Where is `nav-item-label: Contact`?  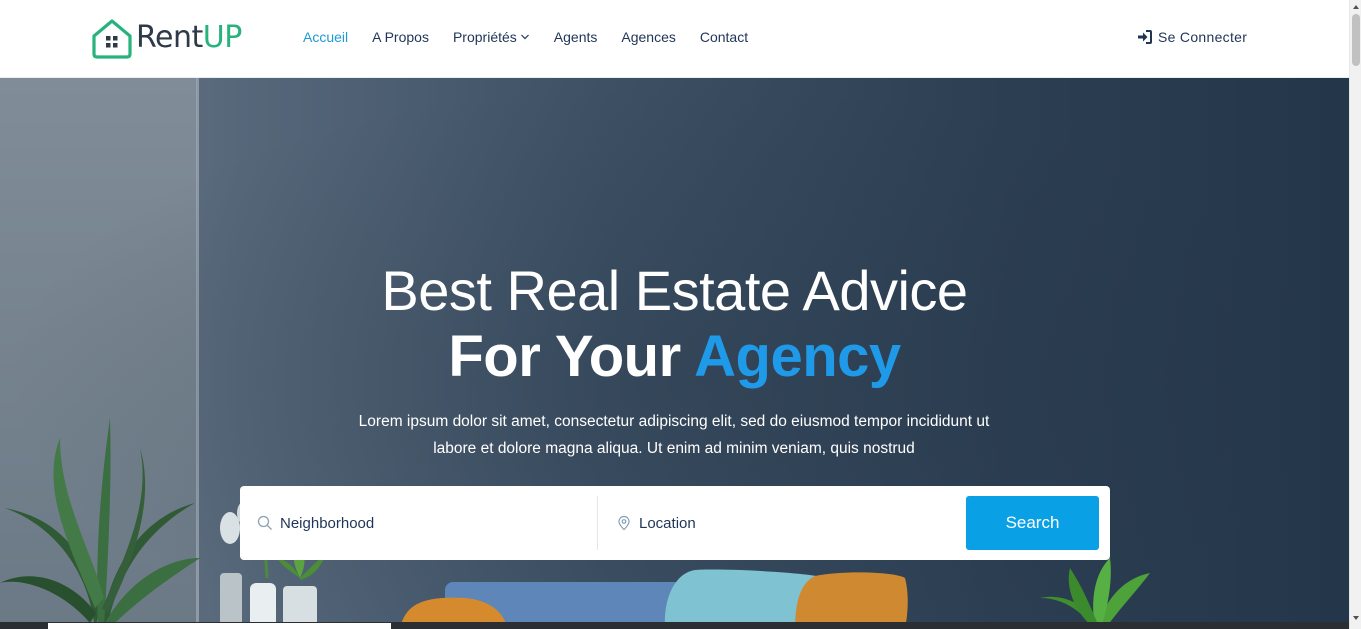
nav-item-label: Contact is located at coordinates (724, 37).